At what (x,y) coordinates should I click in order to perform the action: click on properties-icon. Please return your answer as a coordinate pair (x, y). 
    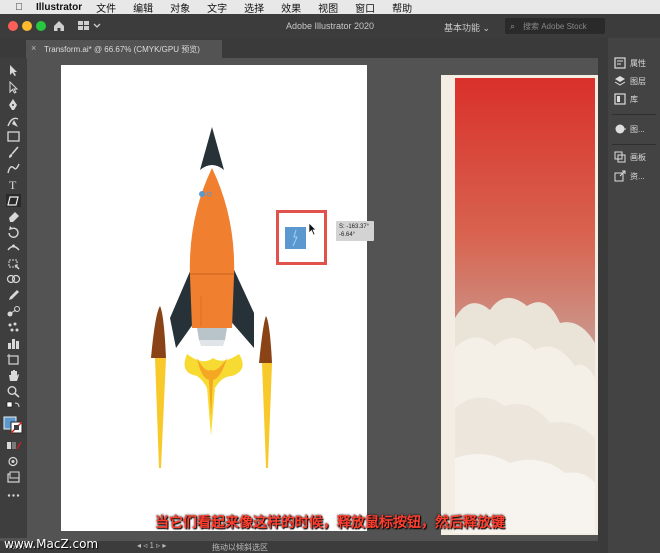
    Looking at the image, I should click on (620, 63).